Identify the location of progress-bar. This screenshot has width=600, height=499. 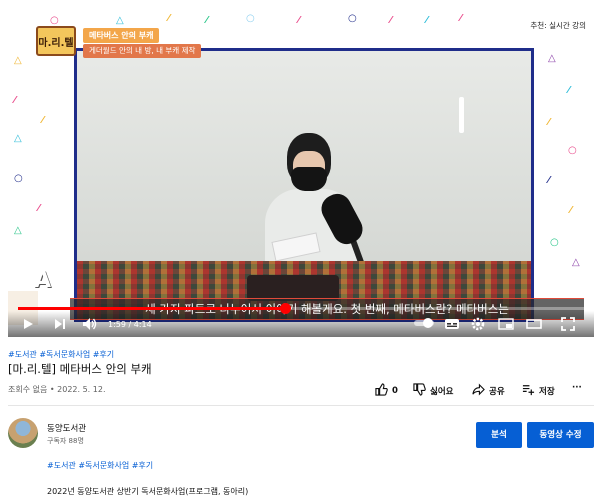
(301, 308).